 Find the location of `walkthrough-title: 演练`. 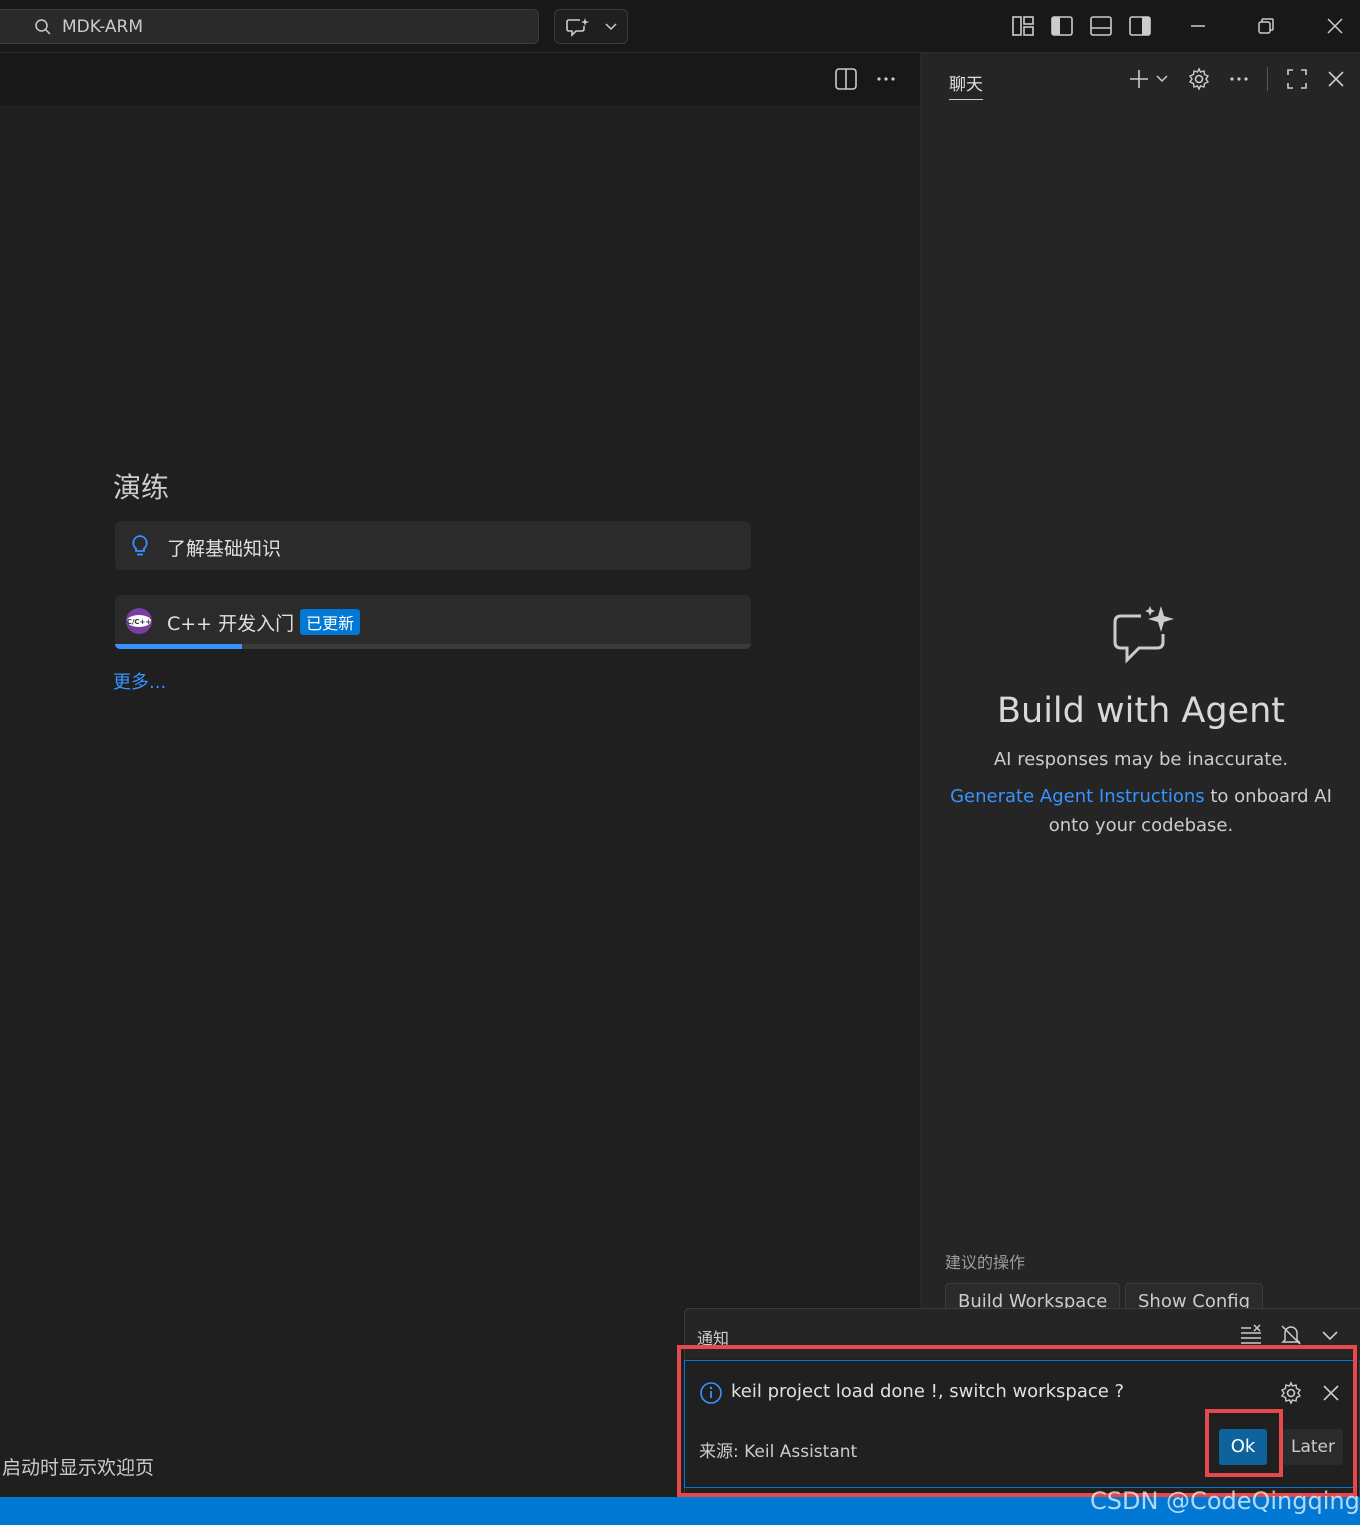

walkthrough-title: 演练 is located at coordinates (141, 487).